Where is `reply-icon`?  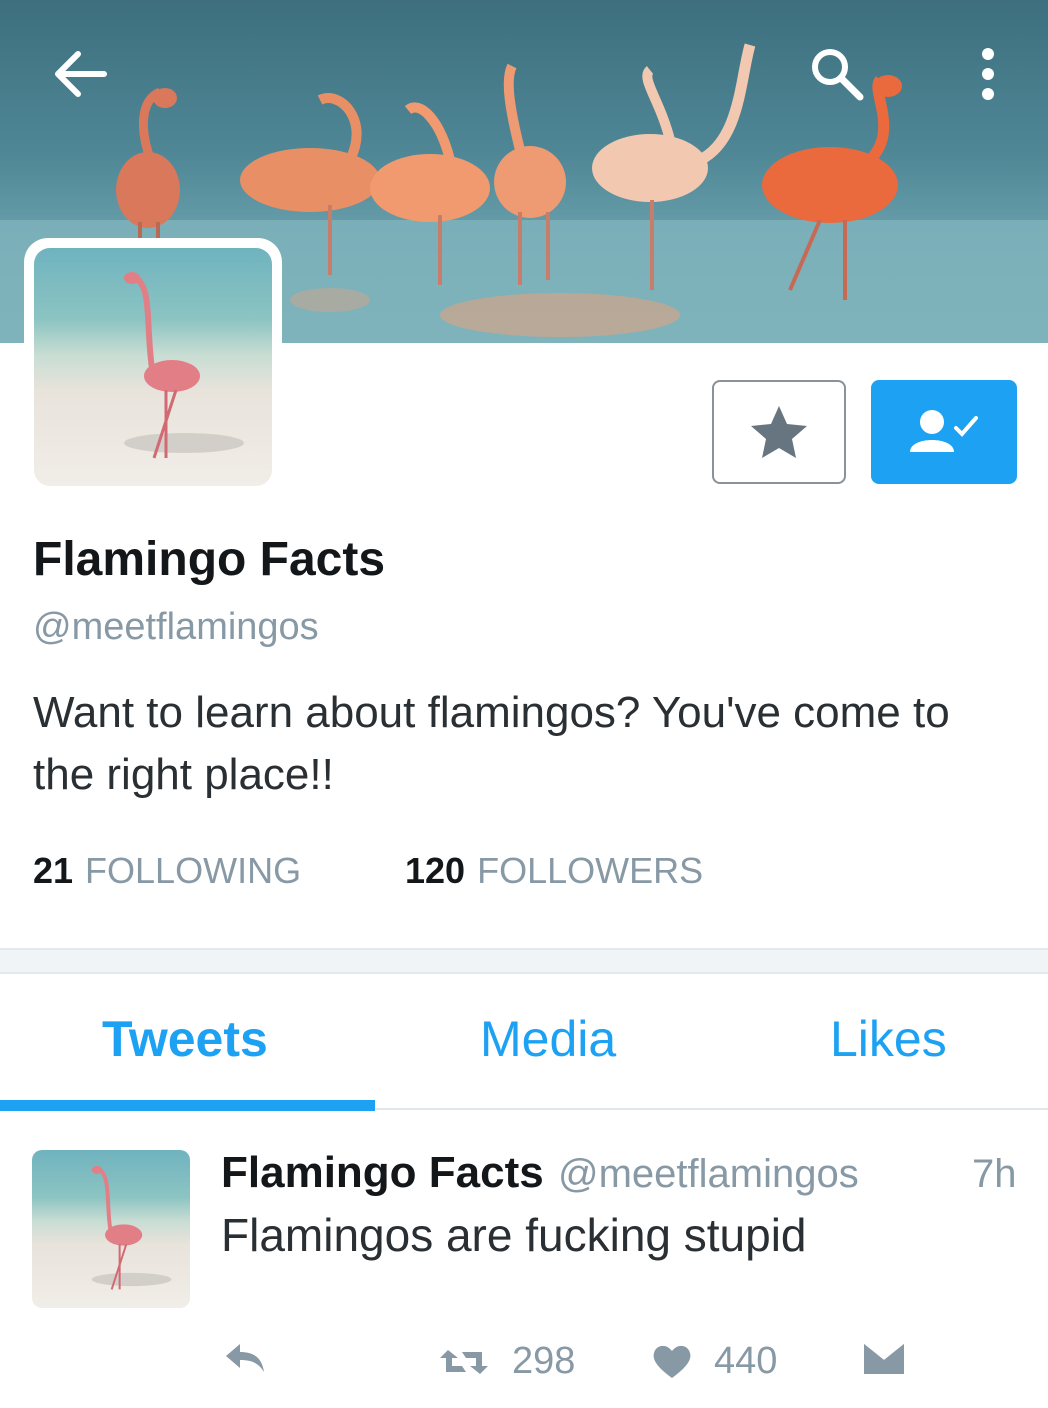
reply-icon is located at coordinates (245, 1358).